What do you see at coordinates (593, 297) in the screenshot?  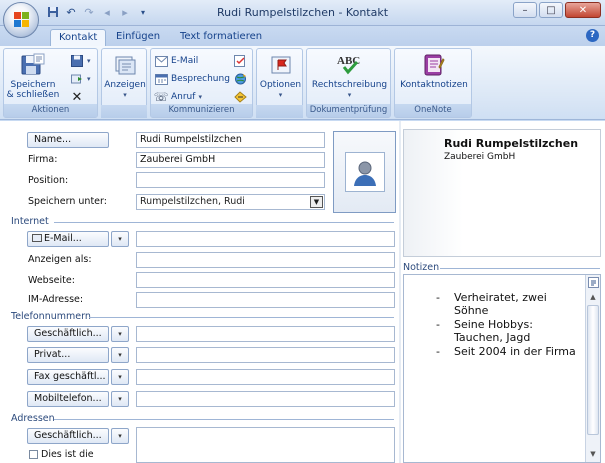 I see `chevron-up-icon: ▲` at bounding box center [593, 297].